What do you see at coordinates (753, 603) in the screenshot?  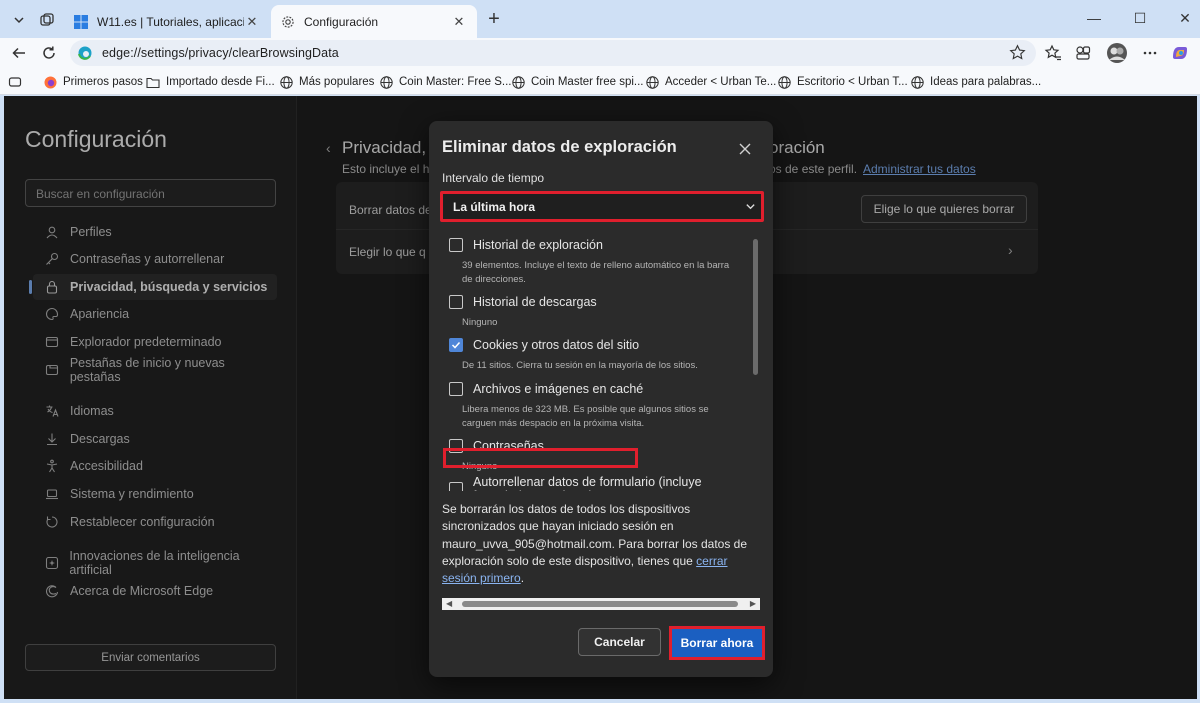 I see `scroll-right-arrow-icon: ▶` at bounding box center [753, 603].